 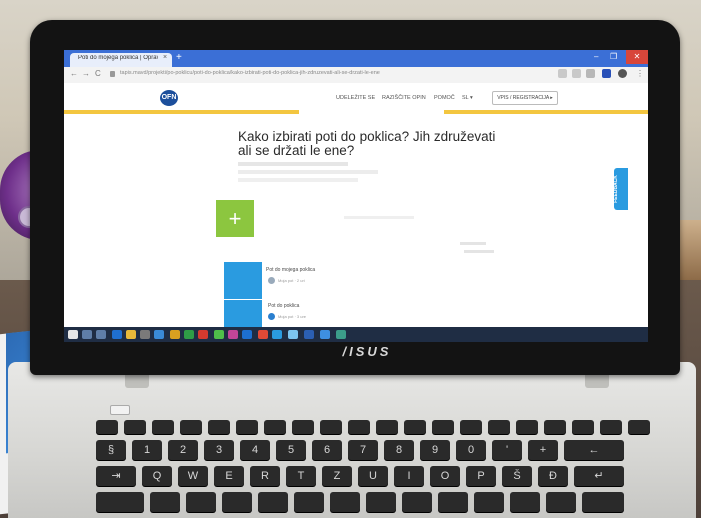 I want to click on profile-icon, so click(x=622, y=73).